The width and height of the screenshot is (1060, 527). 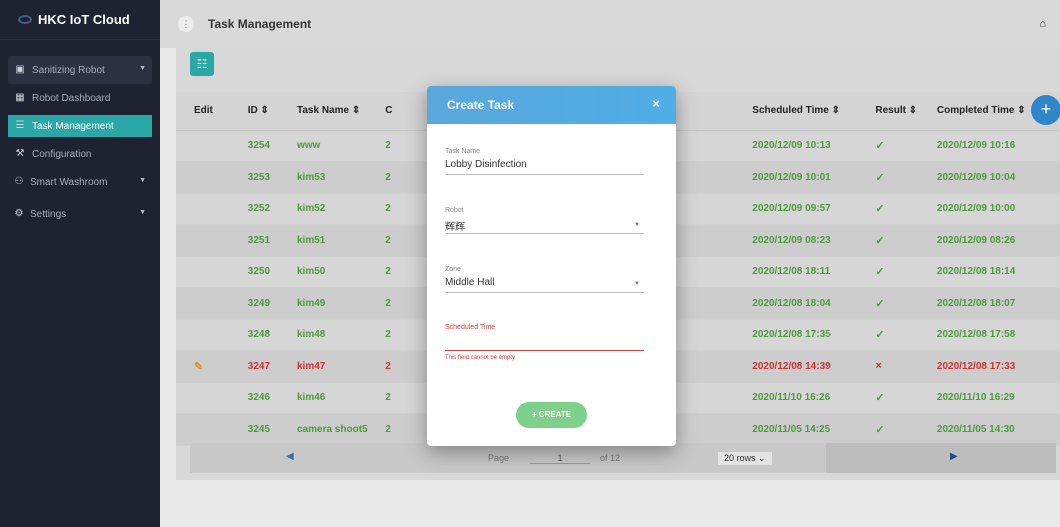 What do you see at coordinates (656, 103) in the screenshot?
I see `close-icon: ×` at bounding box center [656, 103].